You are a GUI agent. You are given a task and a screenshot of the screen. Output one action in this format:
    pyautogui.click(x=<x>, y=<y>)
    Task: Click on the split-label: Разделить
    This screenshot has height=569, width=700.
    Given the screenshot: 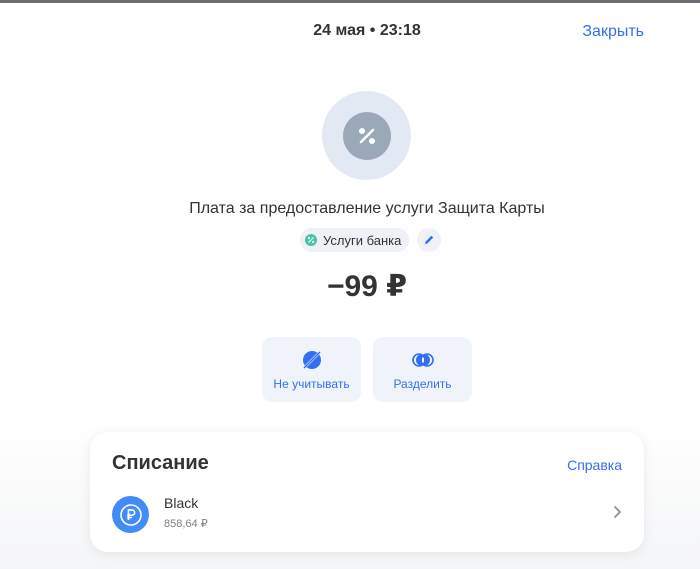 What is the action you would take?
    pyautogui.click(x=422, y=383)
    